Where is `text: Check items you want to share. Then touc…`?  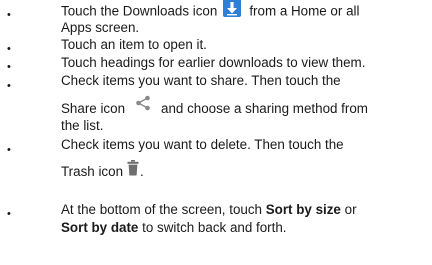
text: Check items you want to share. Then touc… is located at coordinates (201, 80).